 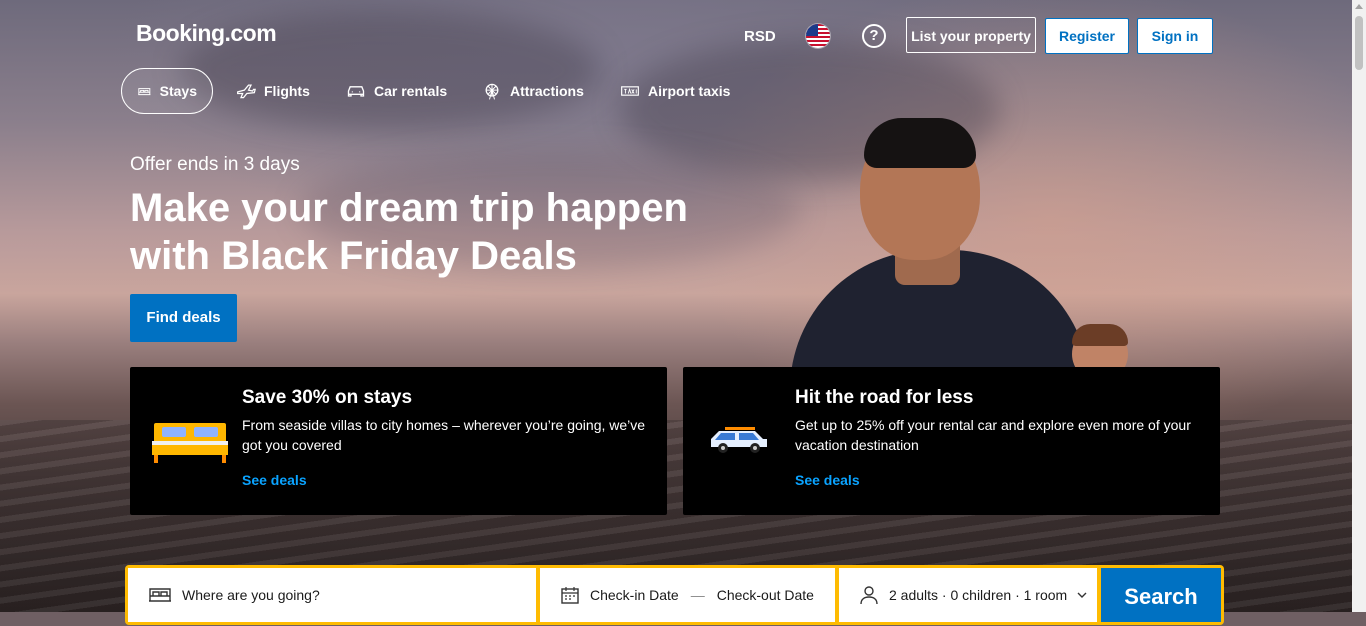 What do you see at coordinates (739, 440) in the screenshot?
I see `car-illustration` at bounding box center [739, 440].